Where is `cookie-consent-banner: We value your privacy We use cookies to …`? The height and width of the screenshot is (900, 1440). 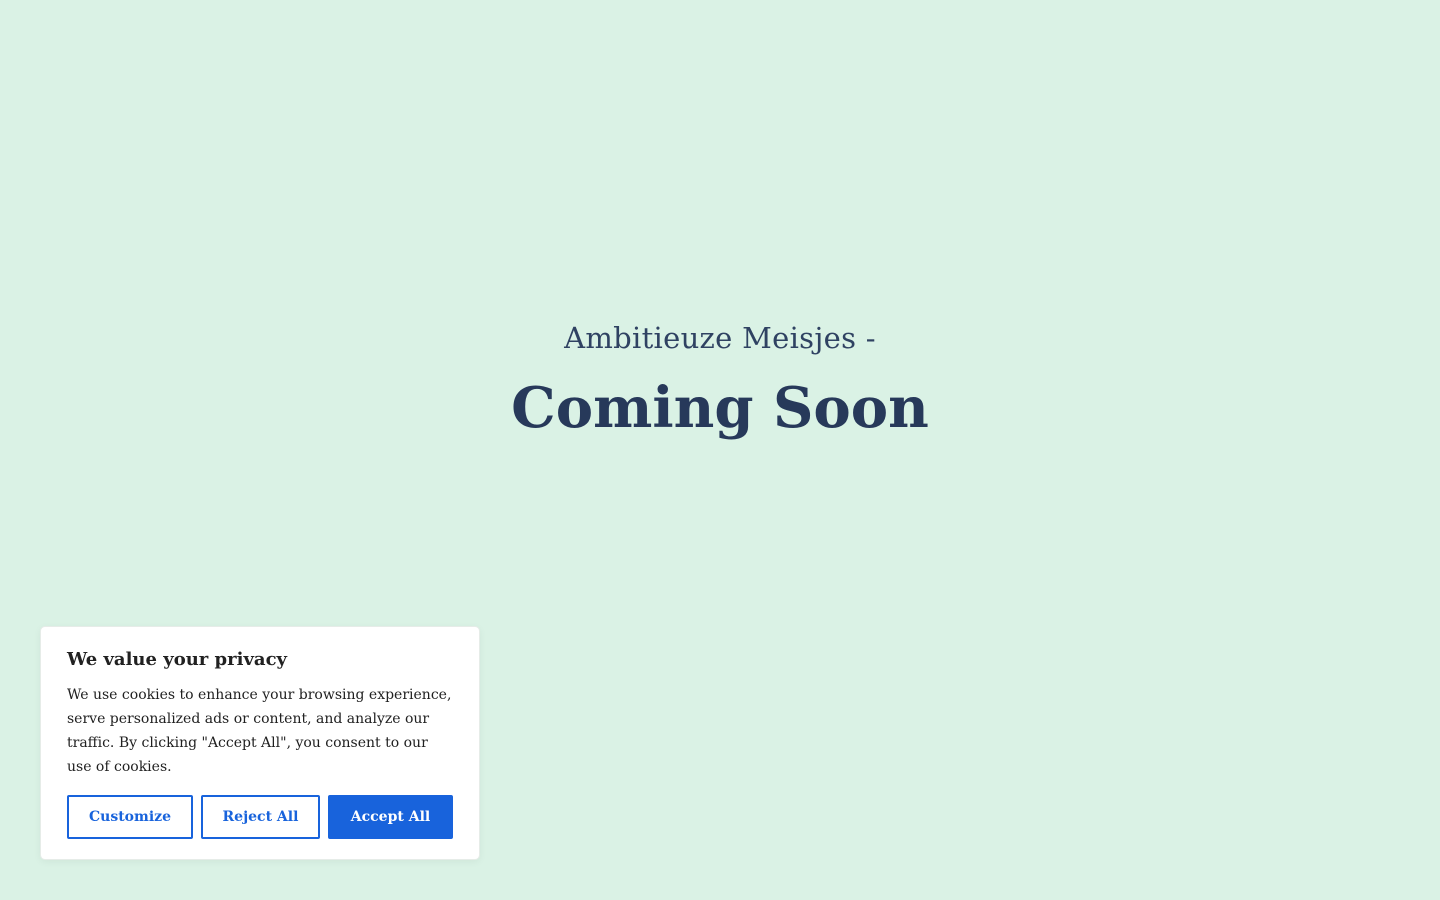 cookie-consent-banner: We value your privacy We use cookies to … is located at coordinates (260, 743).